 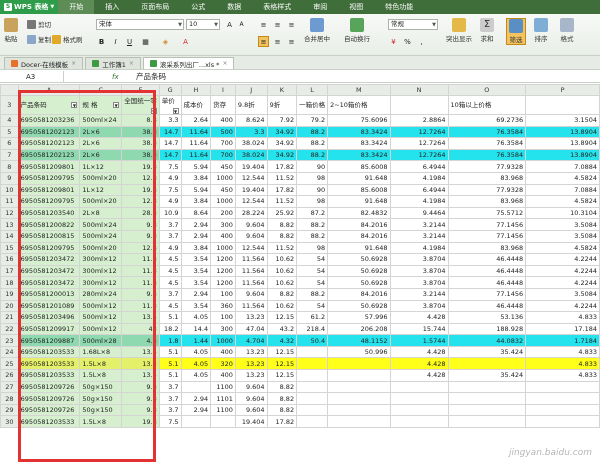 What do you see at coordinates (282, 132) in the screenshot?
I see `cell: 34.92` at bounding box center [282, 132].